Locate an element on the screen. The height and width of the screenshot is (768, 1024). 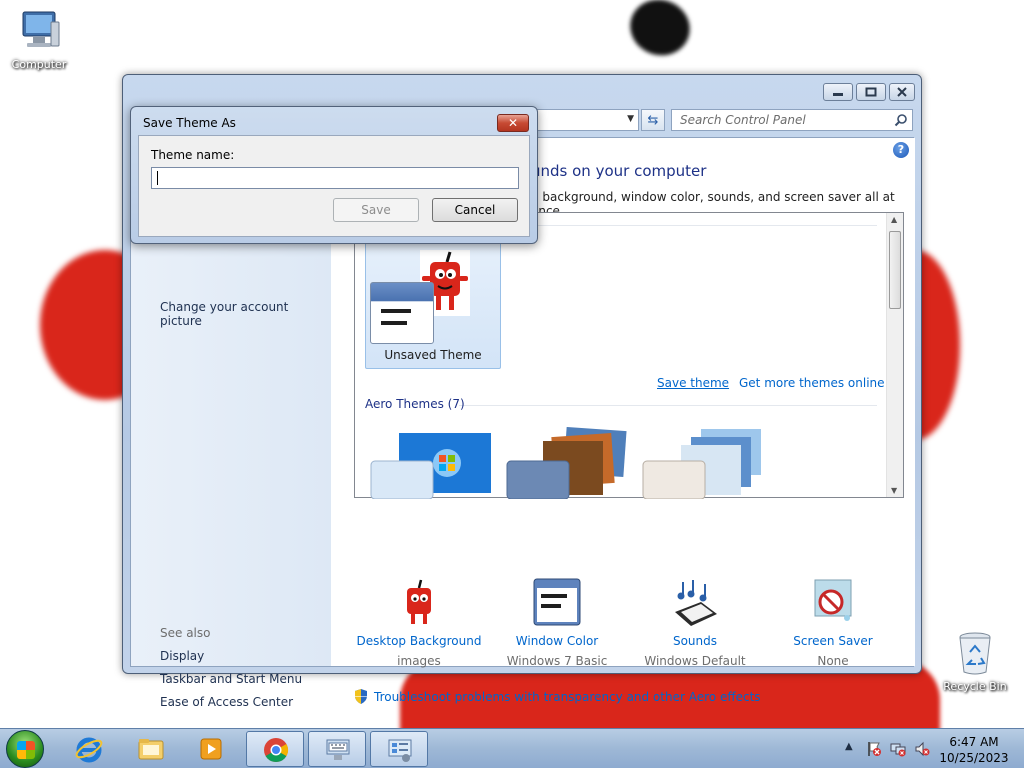
desktop-icon-computer: Computer is located at coordinates (39, 39).